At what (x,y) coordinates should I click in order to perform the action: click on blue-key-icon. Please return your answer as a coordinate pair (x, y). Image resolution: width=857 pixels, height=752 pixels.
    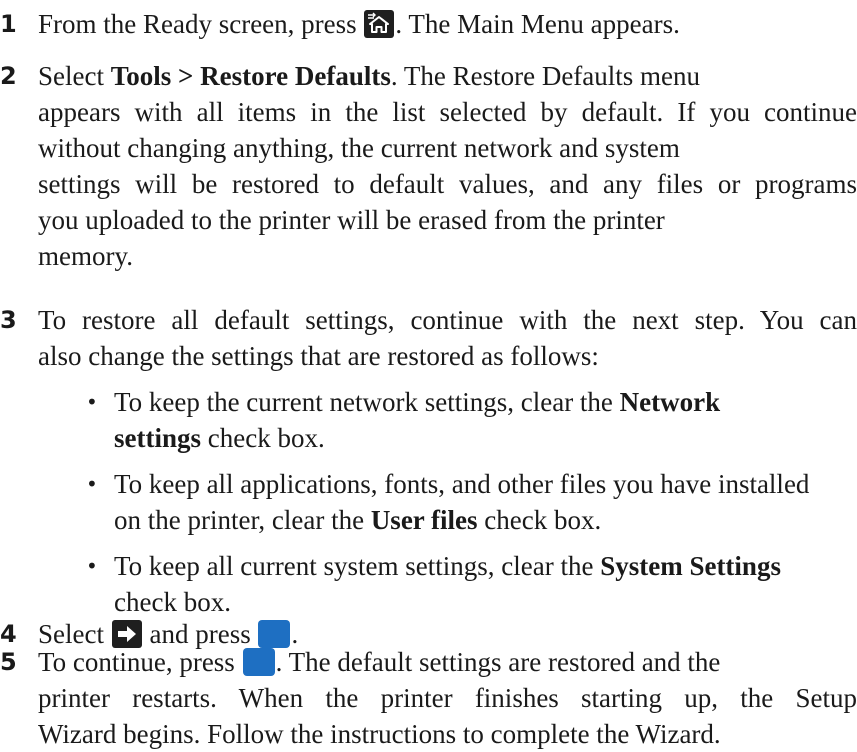
    Looking at the image, I should click on (258, 662).